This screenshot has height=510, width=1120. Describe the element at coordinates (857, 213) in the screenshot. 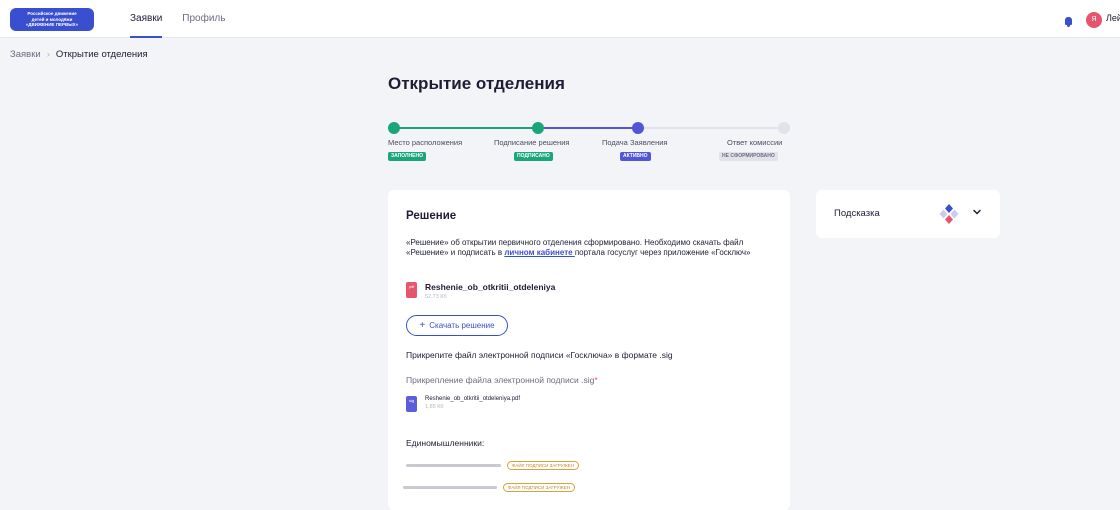

I see `hint-title: Подсказка` at that location.